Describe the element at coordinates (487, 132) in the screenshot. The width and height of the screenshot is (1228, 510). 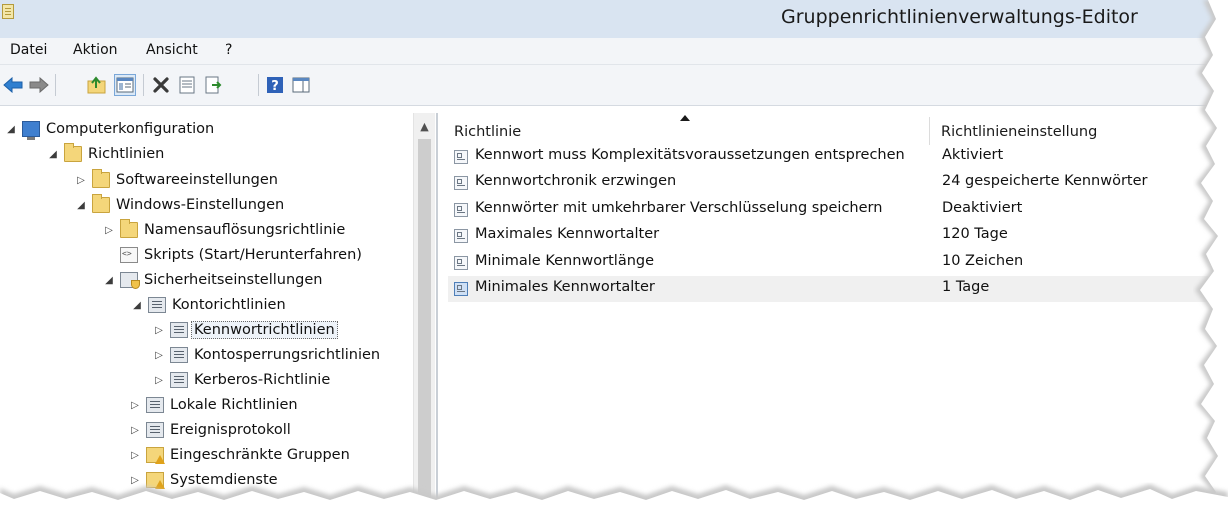
I see `column-header-richtlinie: Richtlinie` at that location.